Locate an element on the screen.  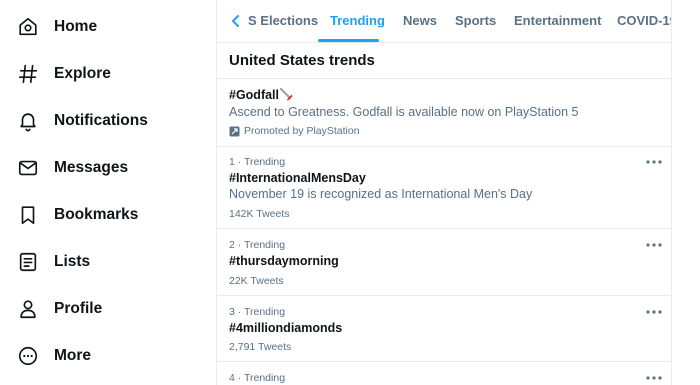
tab-covid-19: COVID-19 is located at coordinates (644, 21).